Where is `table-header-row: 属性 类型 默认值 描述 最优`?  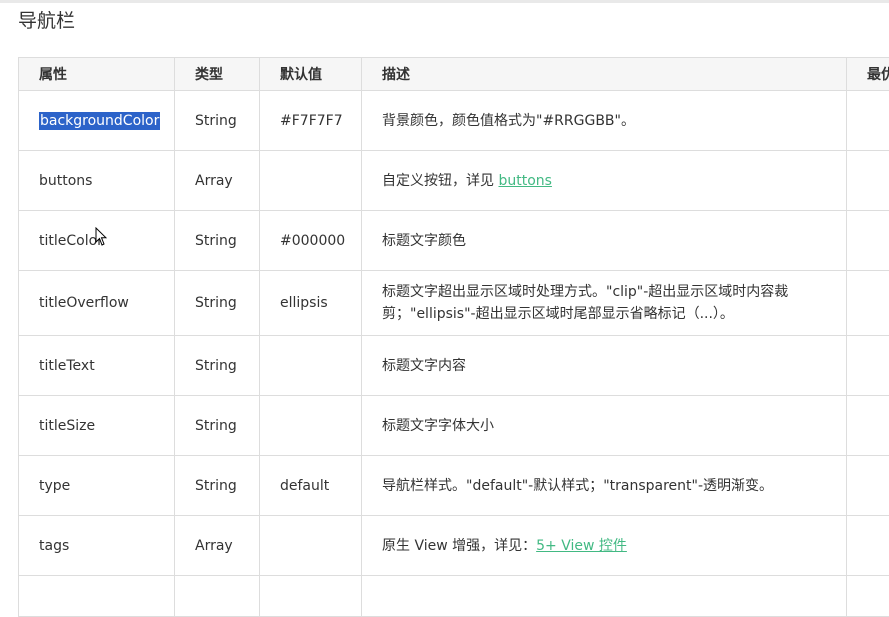
table-header-row: 属性 类型 默认值 描述 最优 is located at coordinates (454, 74).